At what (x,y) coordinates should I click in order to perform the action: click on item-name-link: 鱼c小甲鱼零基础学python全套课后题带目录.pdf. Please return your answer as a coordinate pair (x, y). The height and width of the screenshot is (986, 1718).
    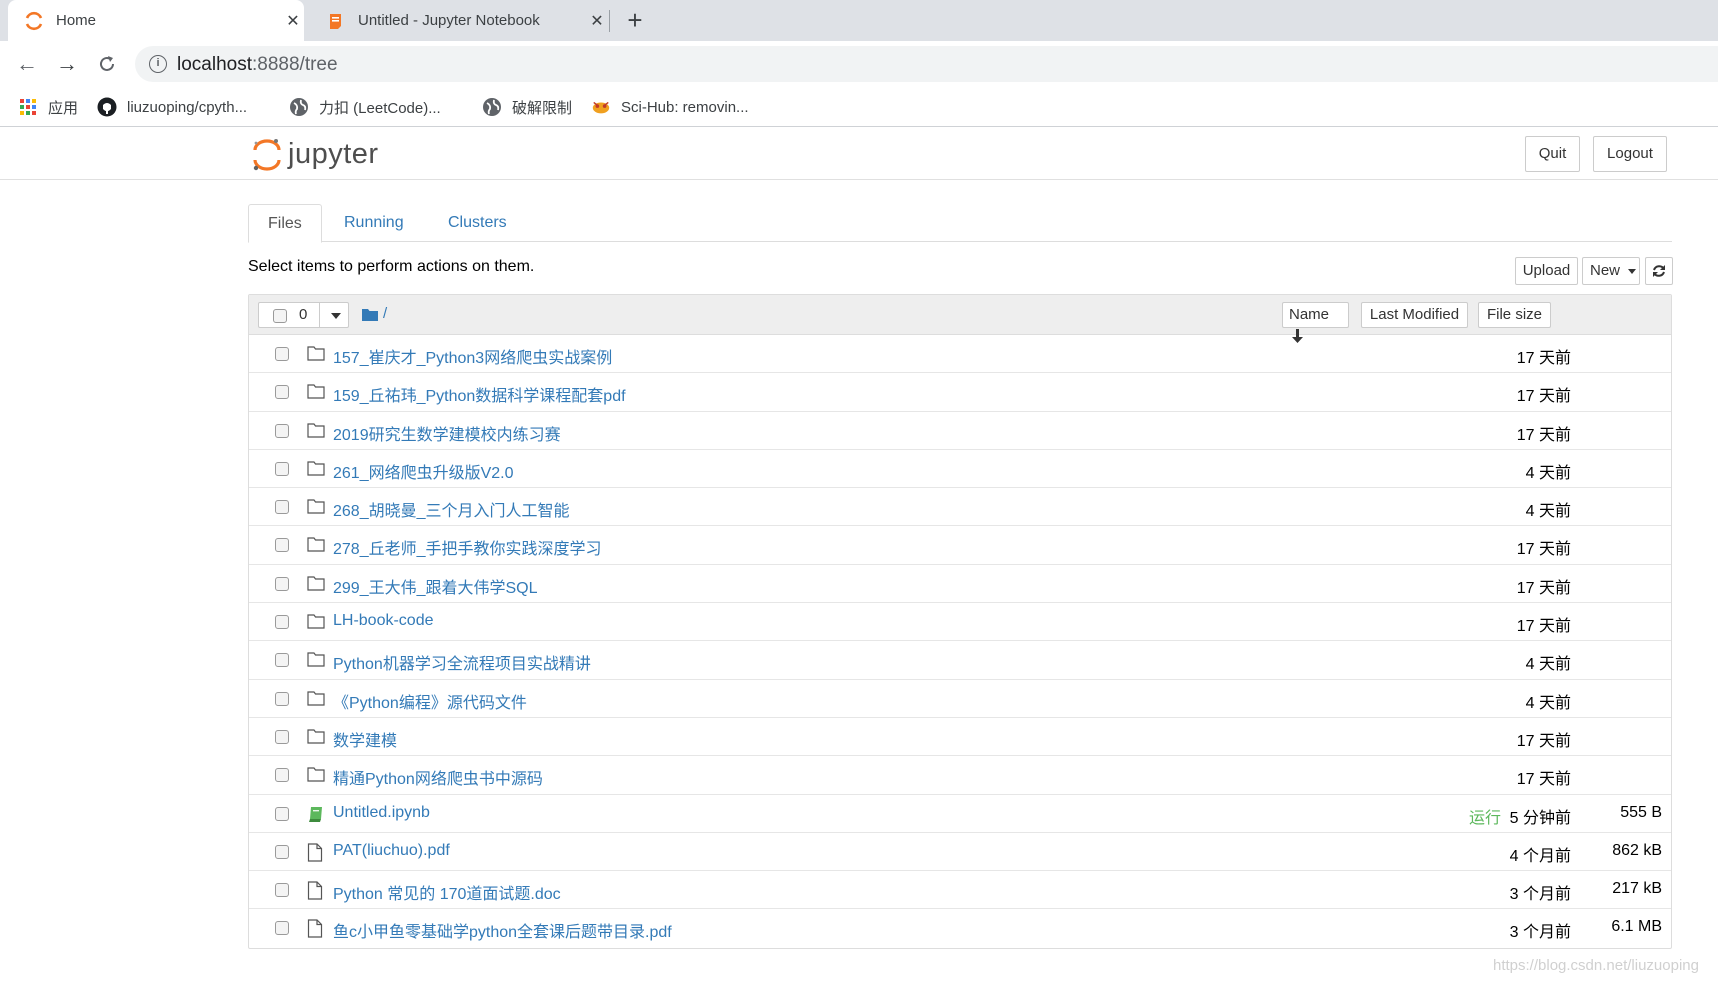
    Looking at the image, I should click on (502, 930).